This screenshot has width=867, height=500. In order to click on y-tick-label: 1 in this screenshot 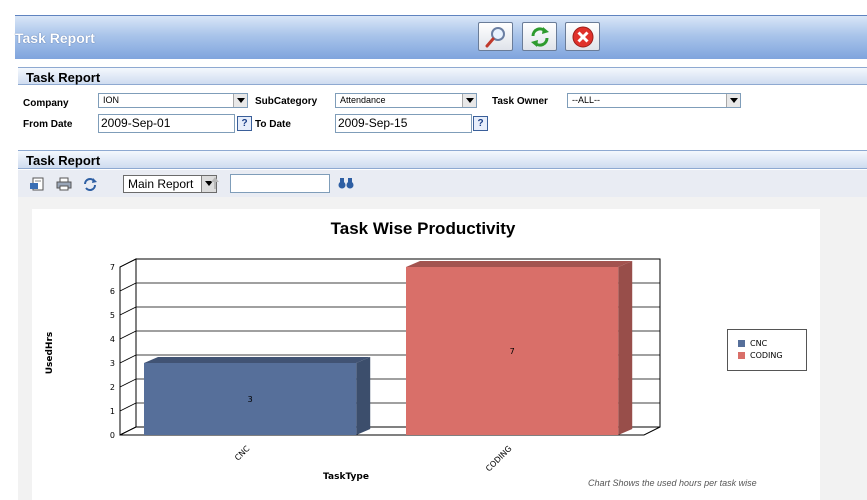, I will do `click(112, 411)`.